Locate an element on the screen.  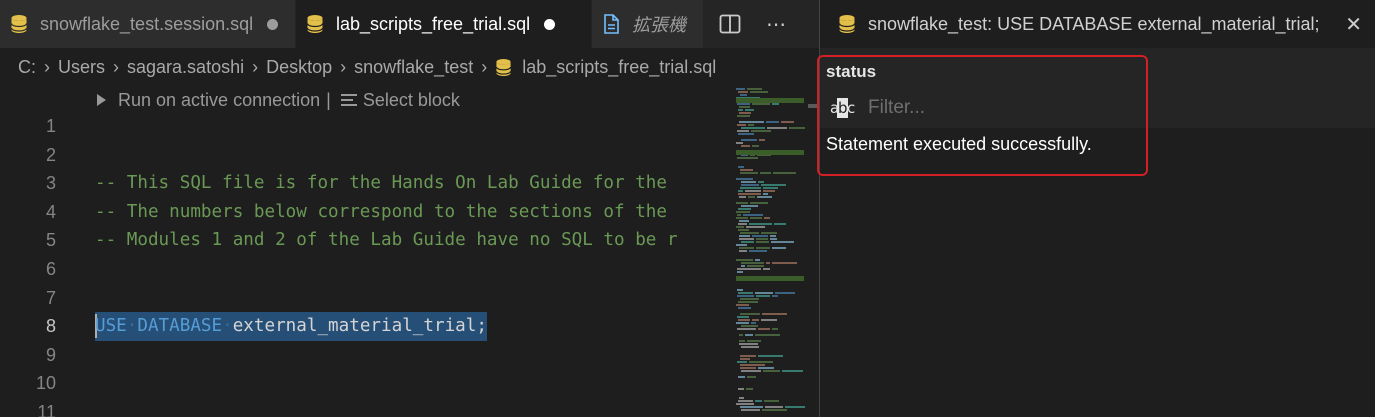
more-actions-icon: ⋯ is located at coordinates (776, 24).